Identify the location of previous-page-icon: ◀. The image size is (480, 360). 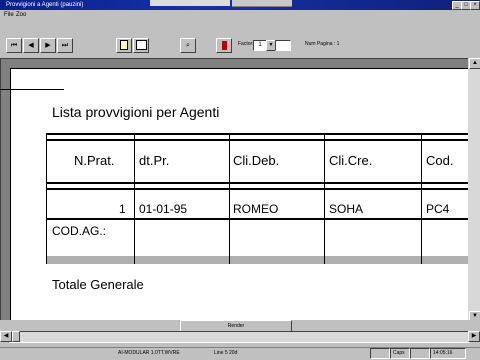
(31, 45).